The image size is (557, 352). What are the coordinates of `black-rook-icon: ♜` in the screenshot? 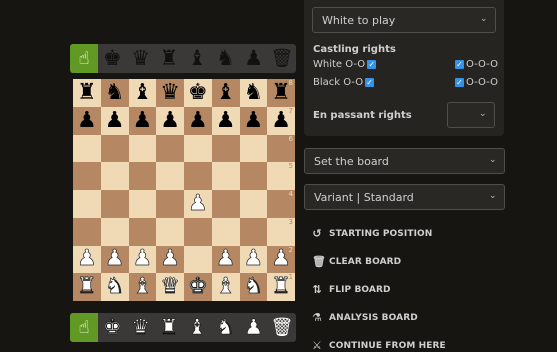 It's located at (87, 92).